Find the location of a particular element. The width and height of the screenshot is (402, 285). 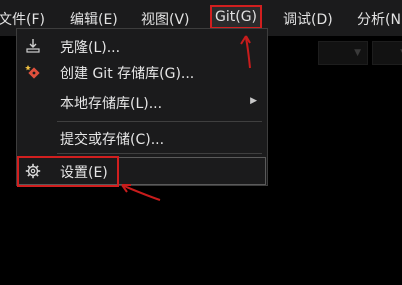

menu-file: 文件(F) is located at coordinates (22, 19).